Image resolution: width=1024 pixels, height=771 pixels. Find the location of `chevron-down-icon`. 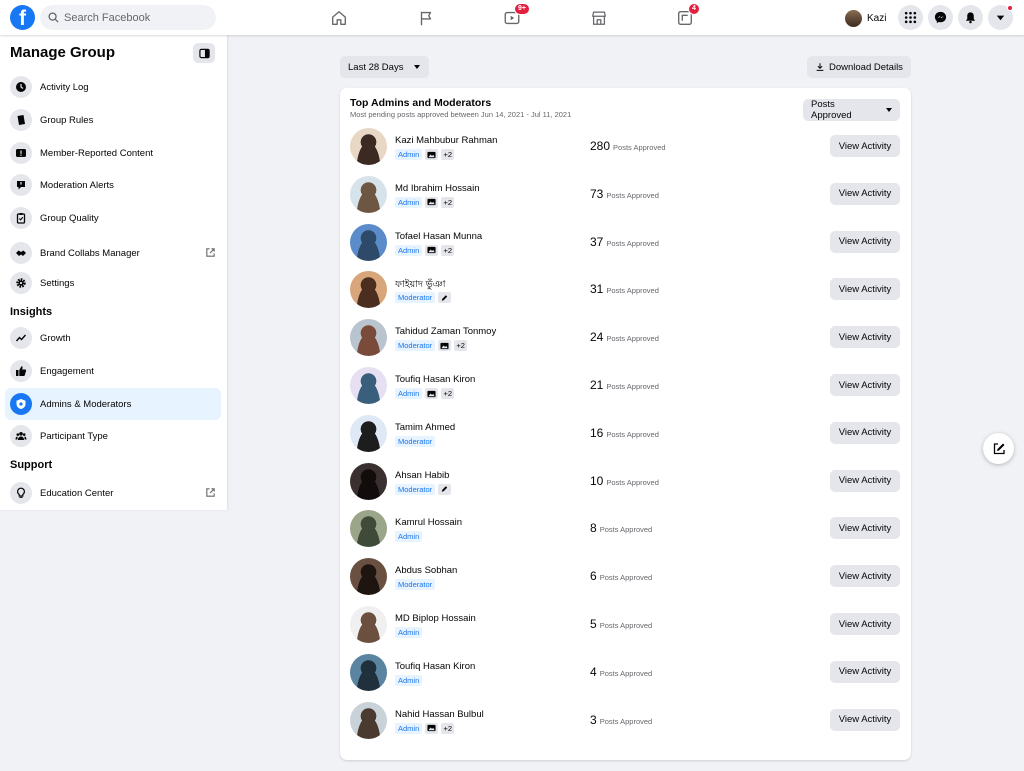

chevron-down-icon is located at coordinates (889, 110).